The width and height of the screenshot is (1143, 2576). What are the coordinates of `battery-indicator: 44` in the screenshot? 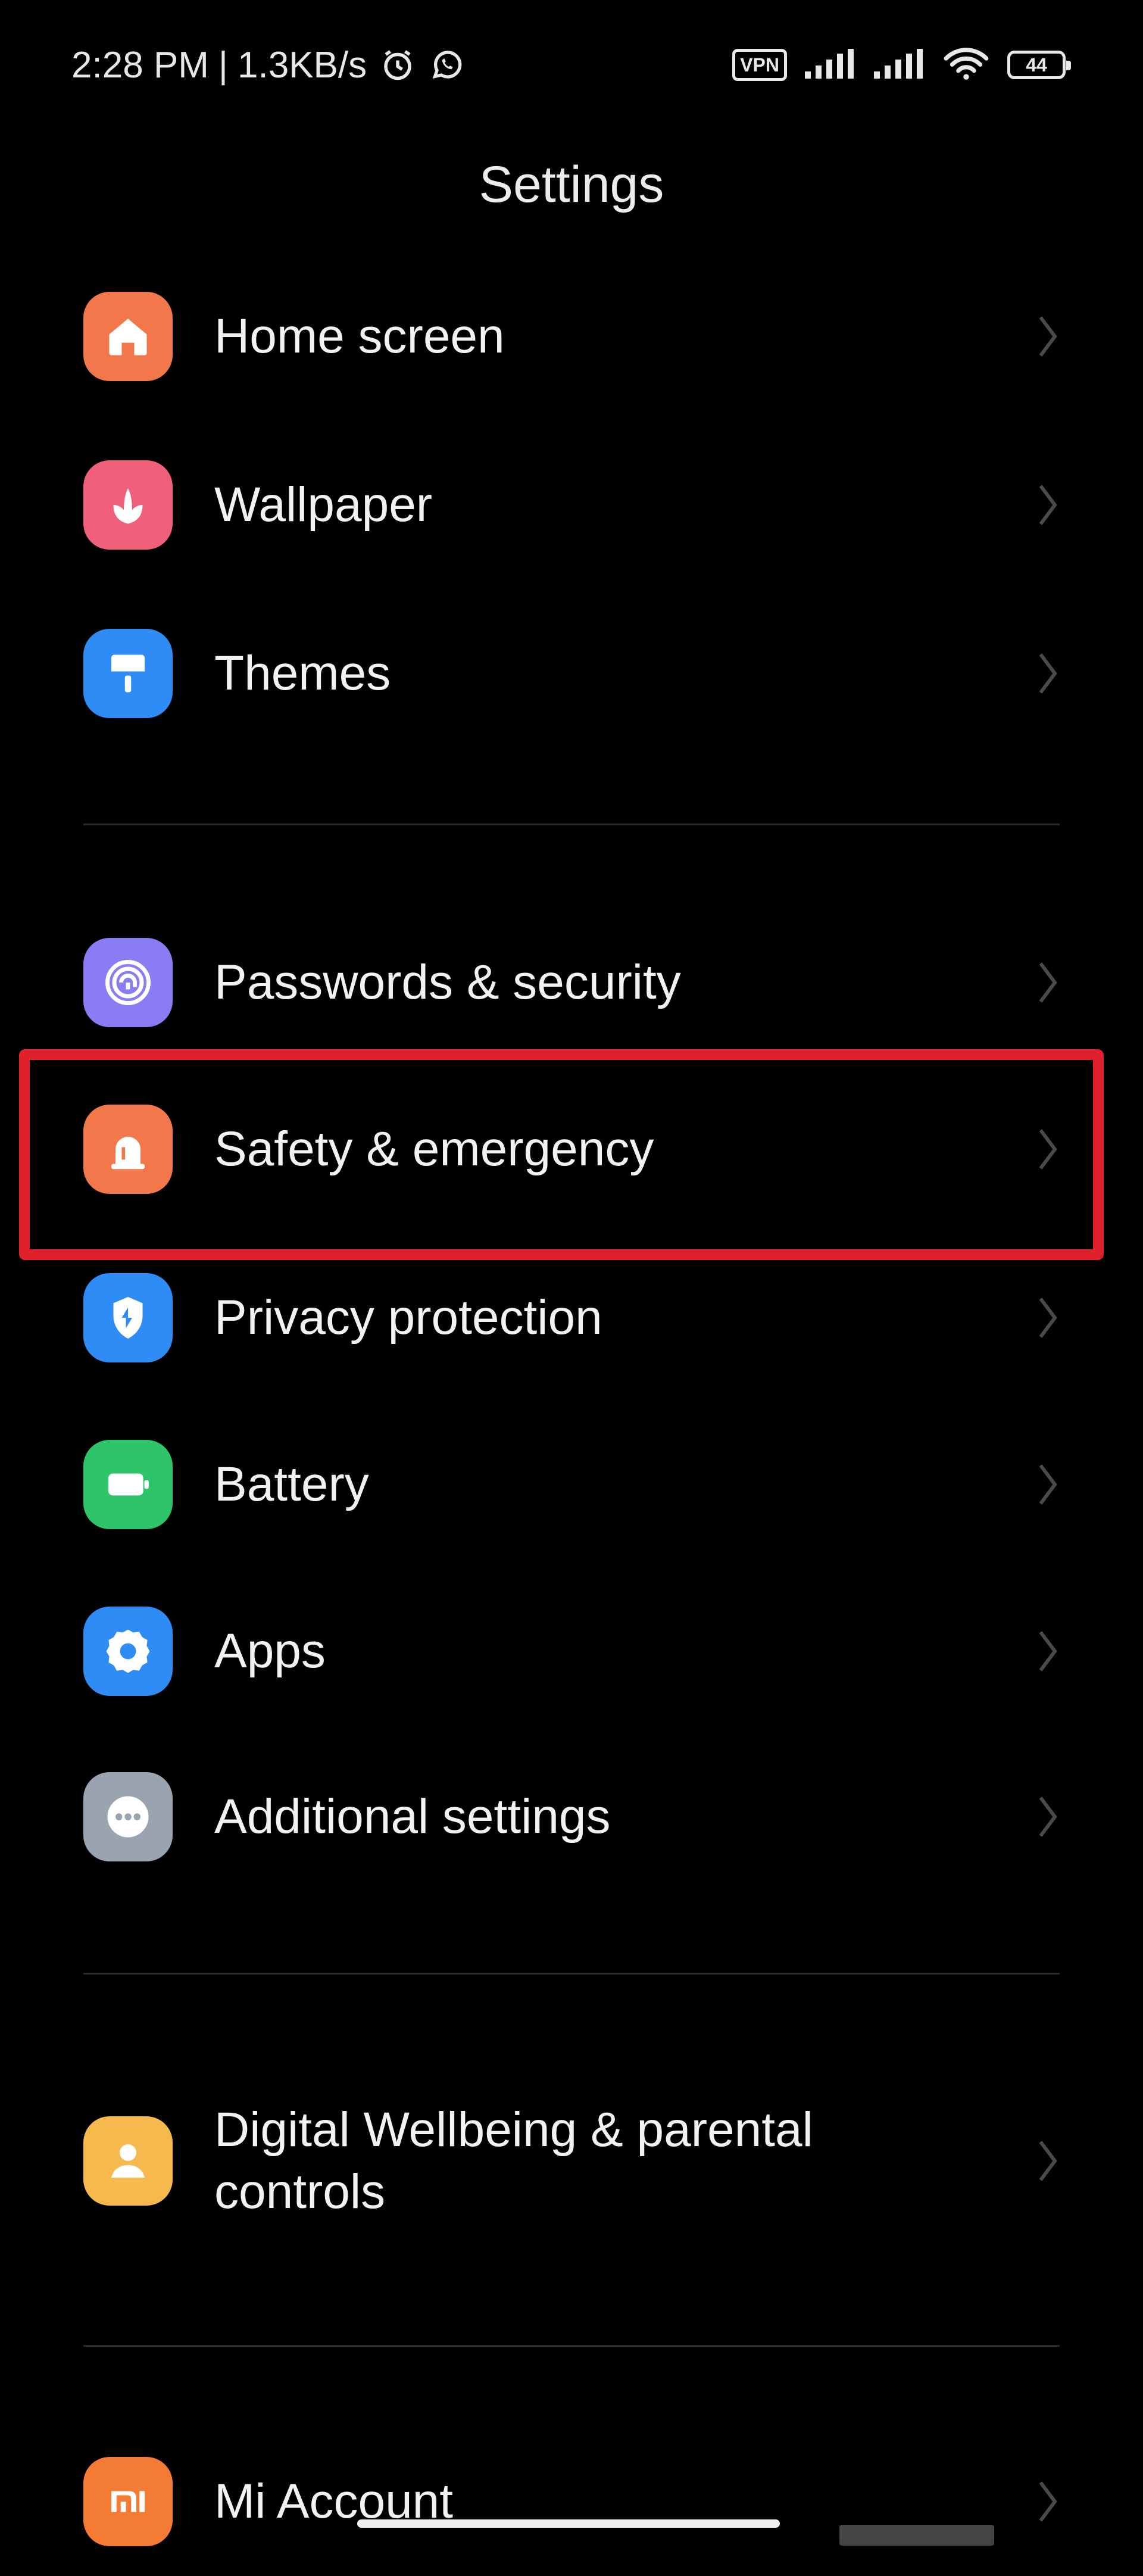 It's located at (1039, 65).